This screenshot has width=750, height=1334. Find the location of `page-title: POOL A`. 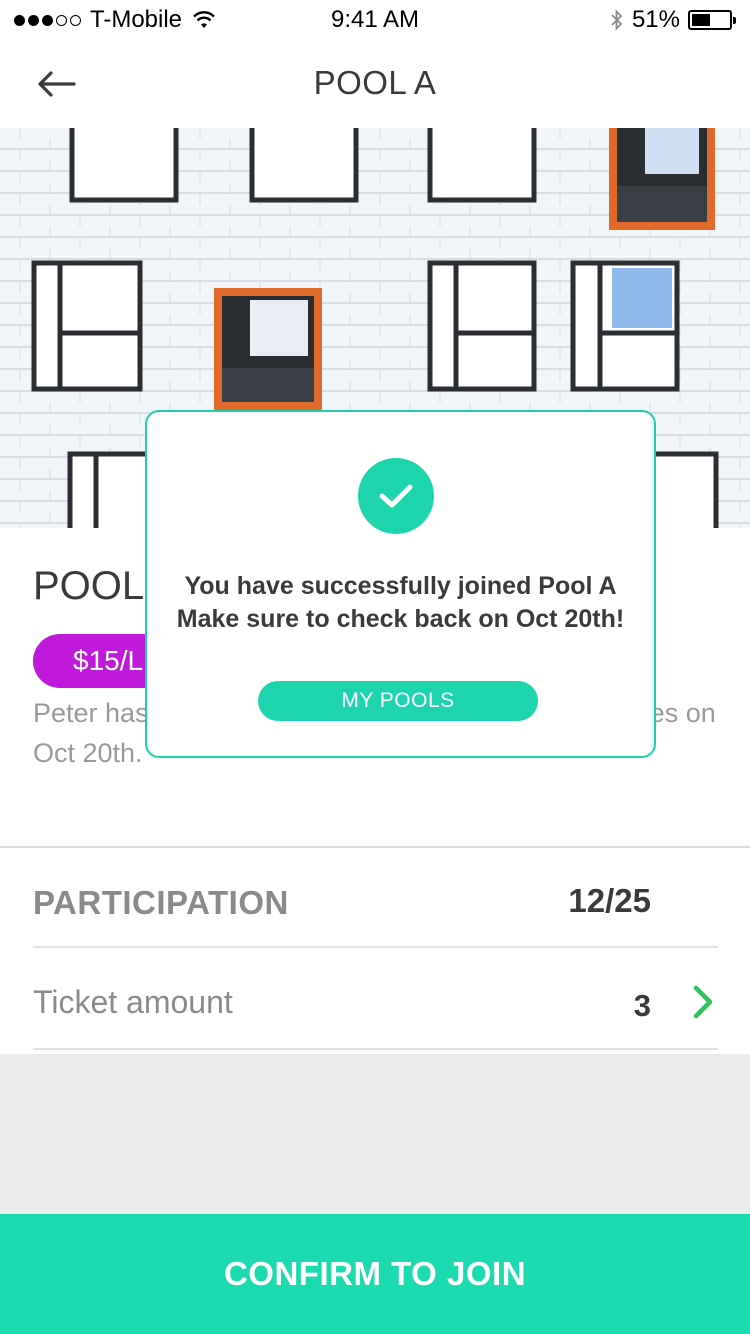

page-title: POOL A is located at coordinates (375, 82).